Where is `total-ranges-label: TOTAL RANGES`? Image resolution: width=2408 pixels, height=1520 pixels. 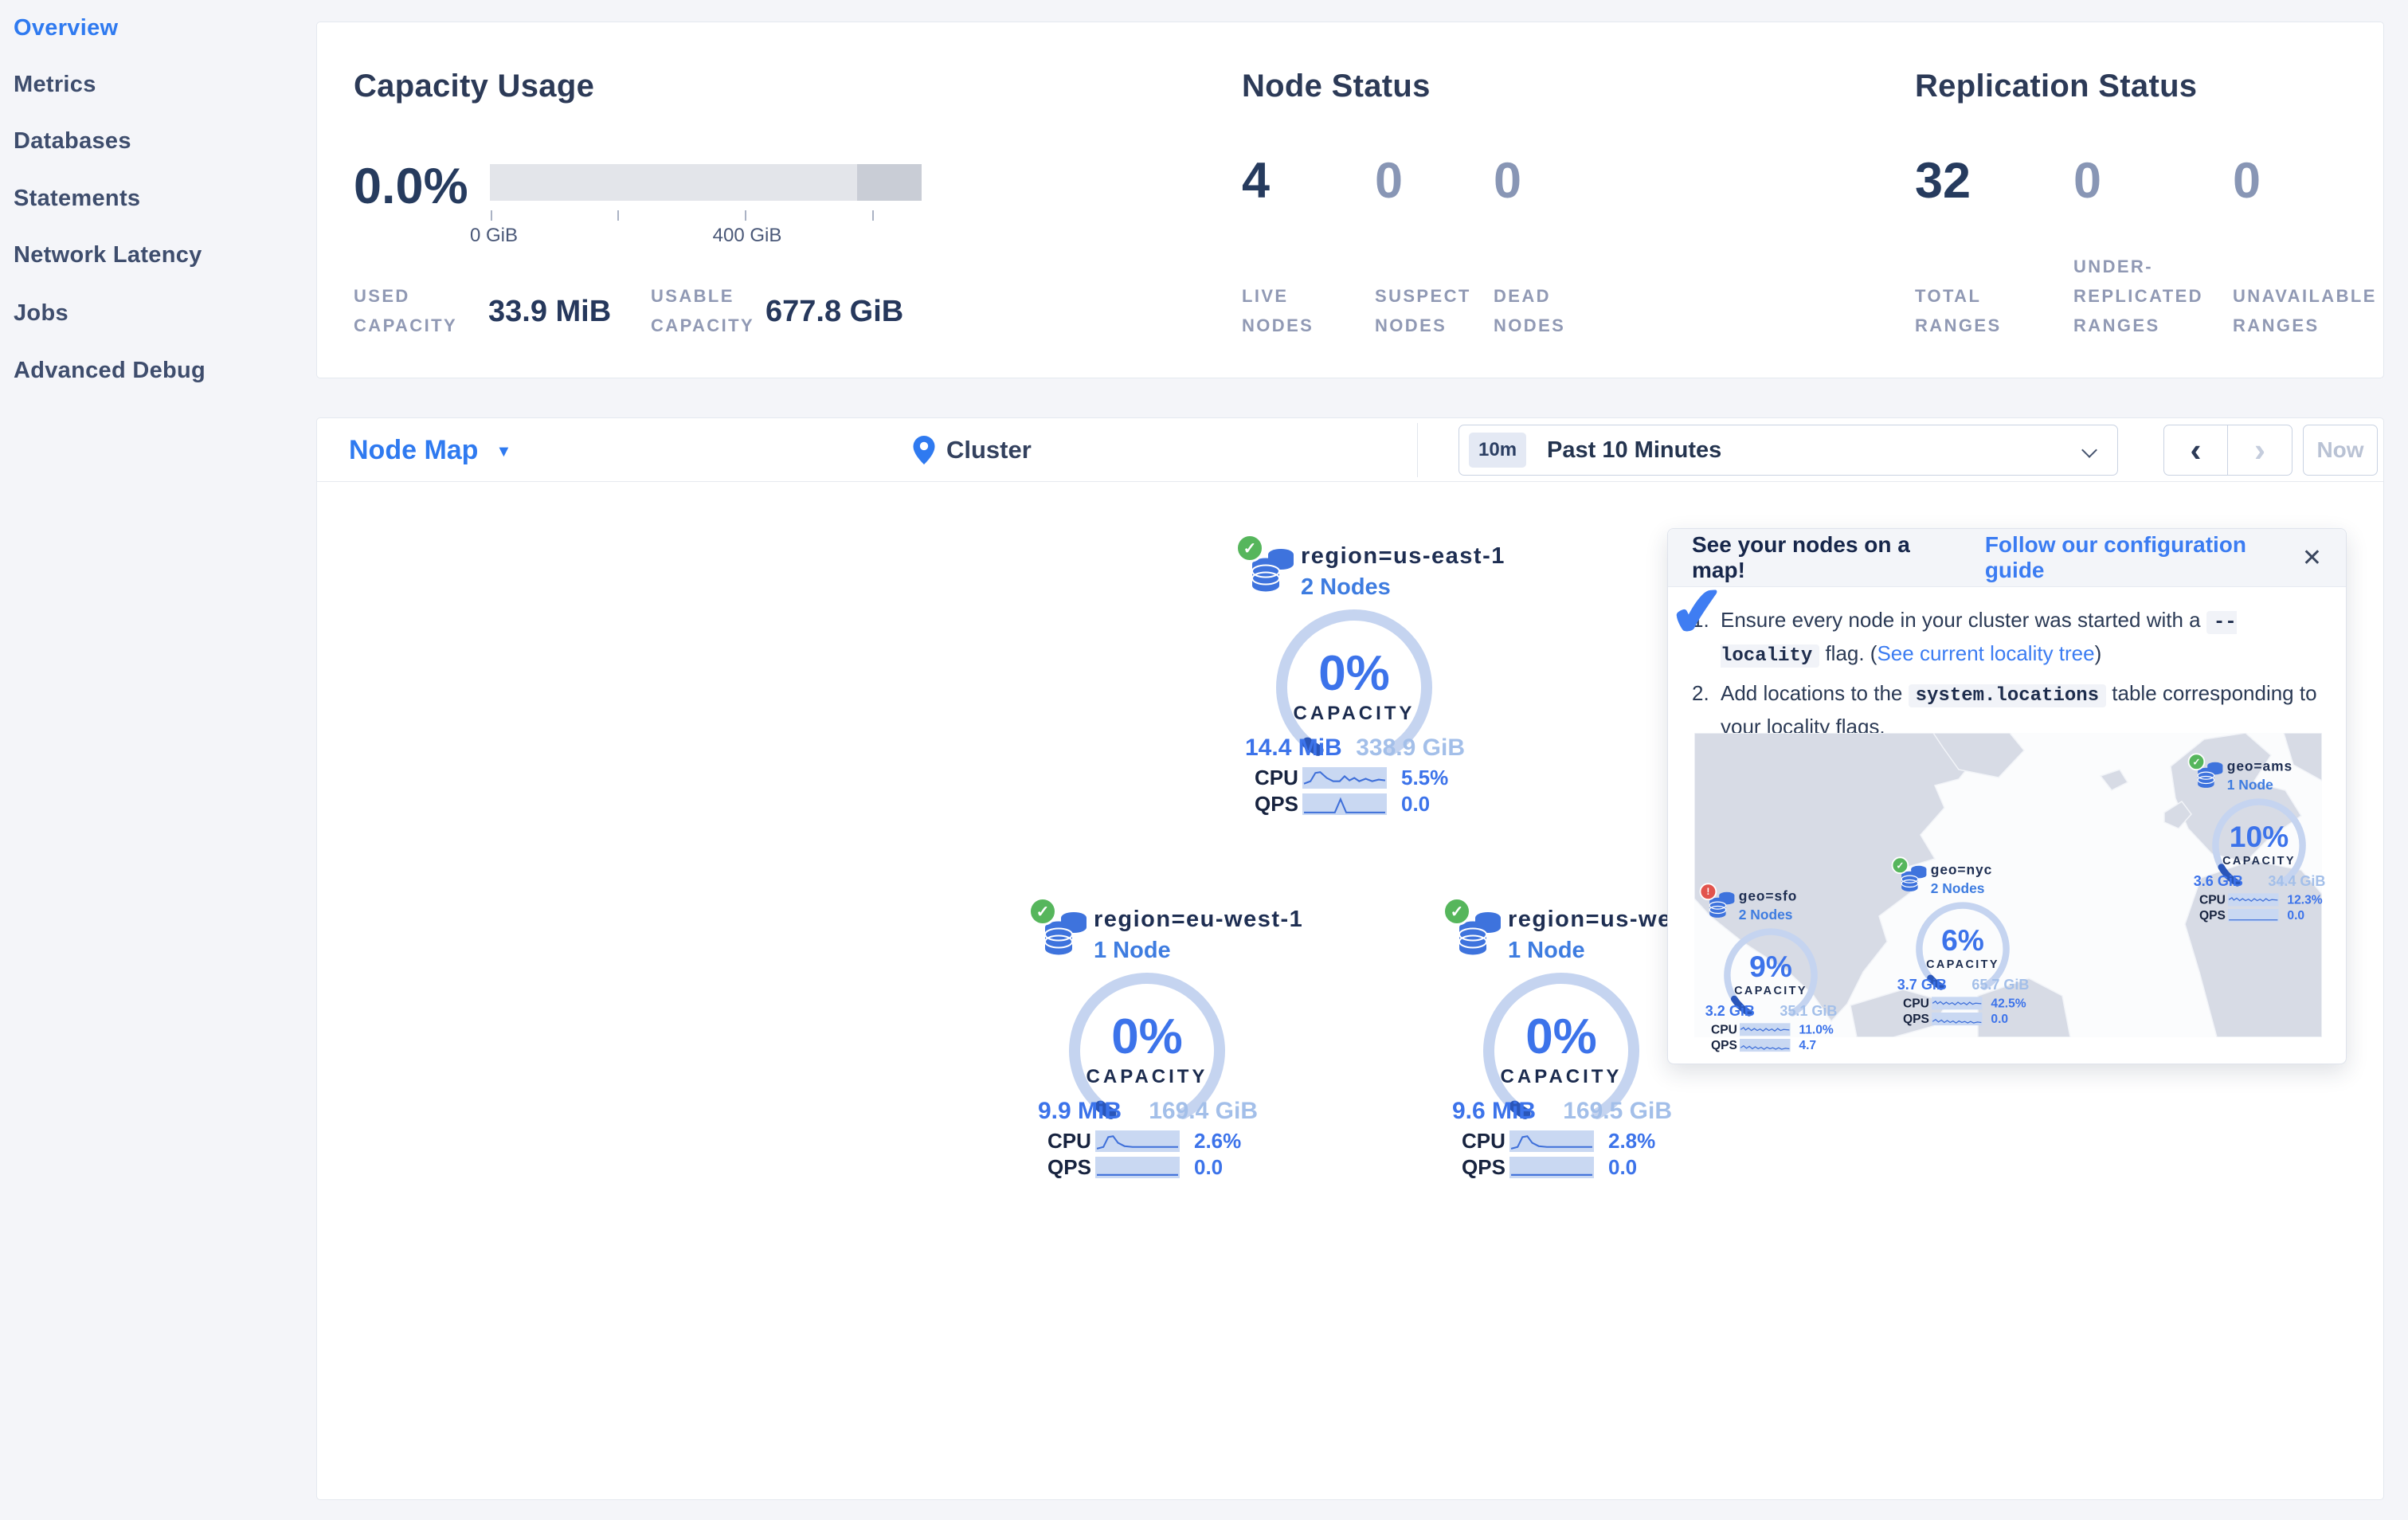
total-ranges-label: TOTAL RANGES is located at coordinates (1959, 310).